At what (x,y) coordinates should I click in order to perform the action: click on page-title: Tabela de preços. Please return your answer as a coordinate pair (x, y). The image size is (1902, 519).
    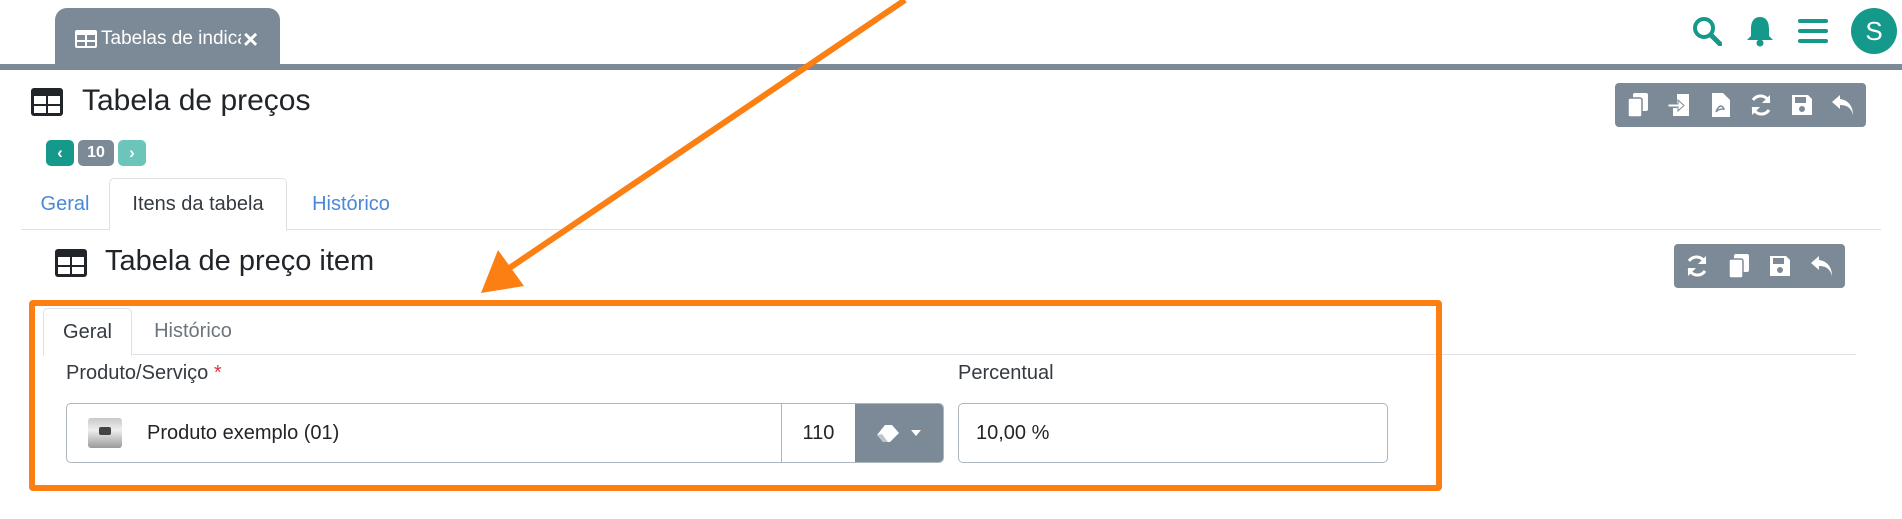
    Looking at the image, I should click on (196, 100).